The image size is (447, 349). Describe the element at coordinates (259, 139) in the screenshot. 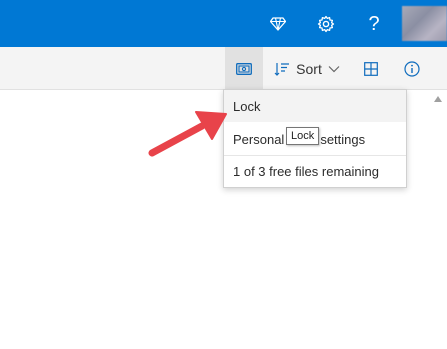

I see `menu-item-personal-prefix: Personal` at that location.